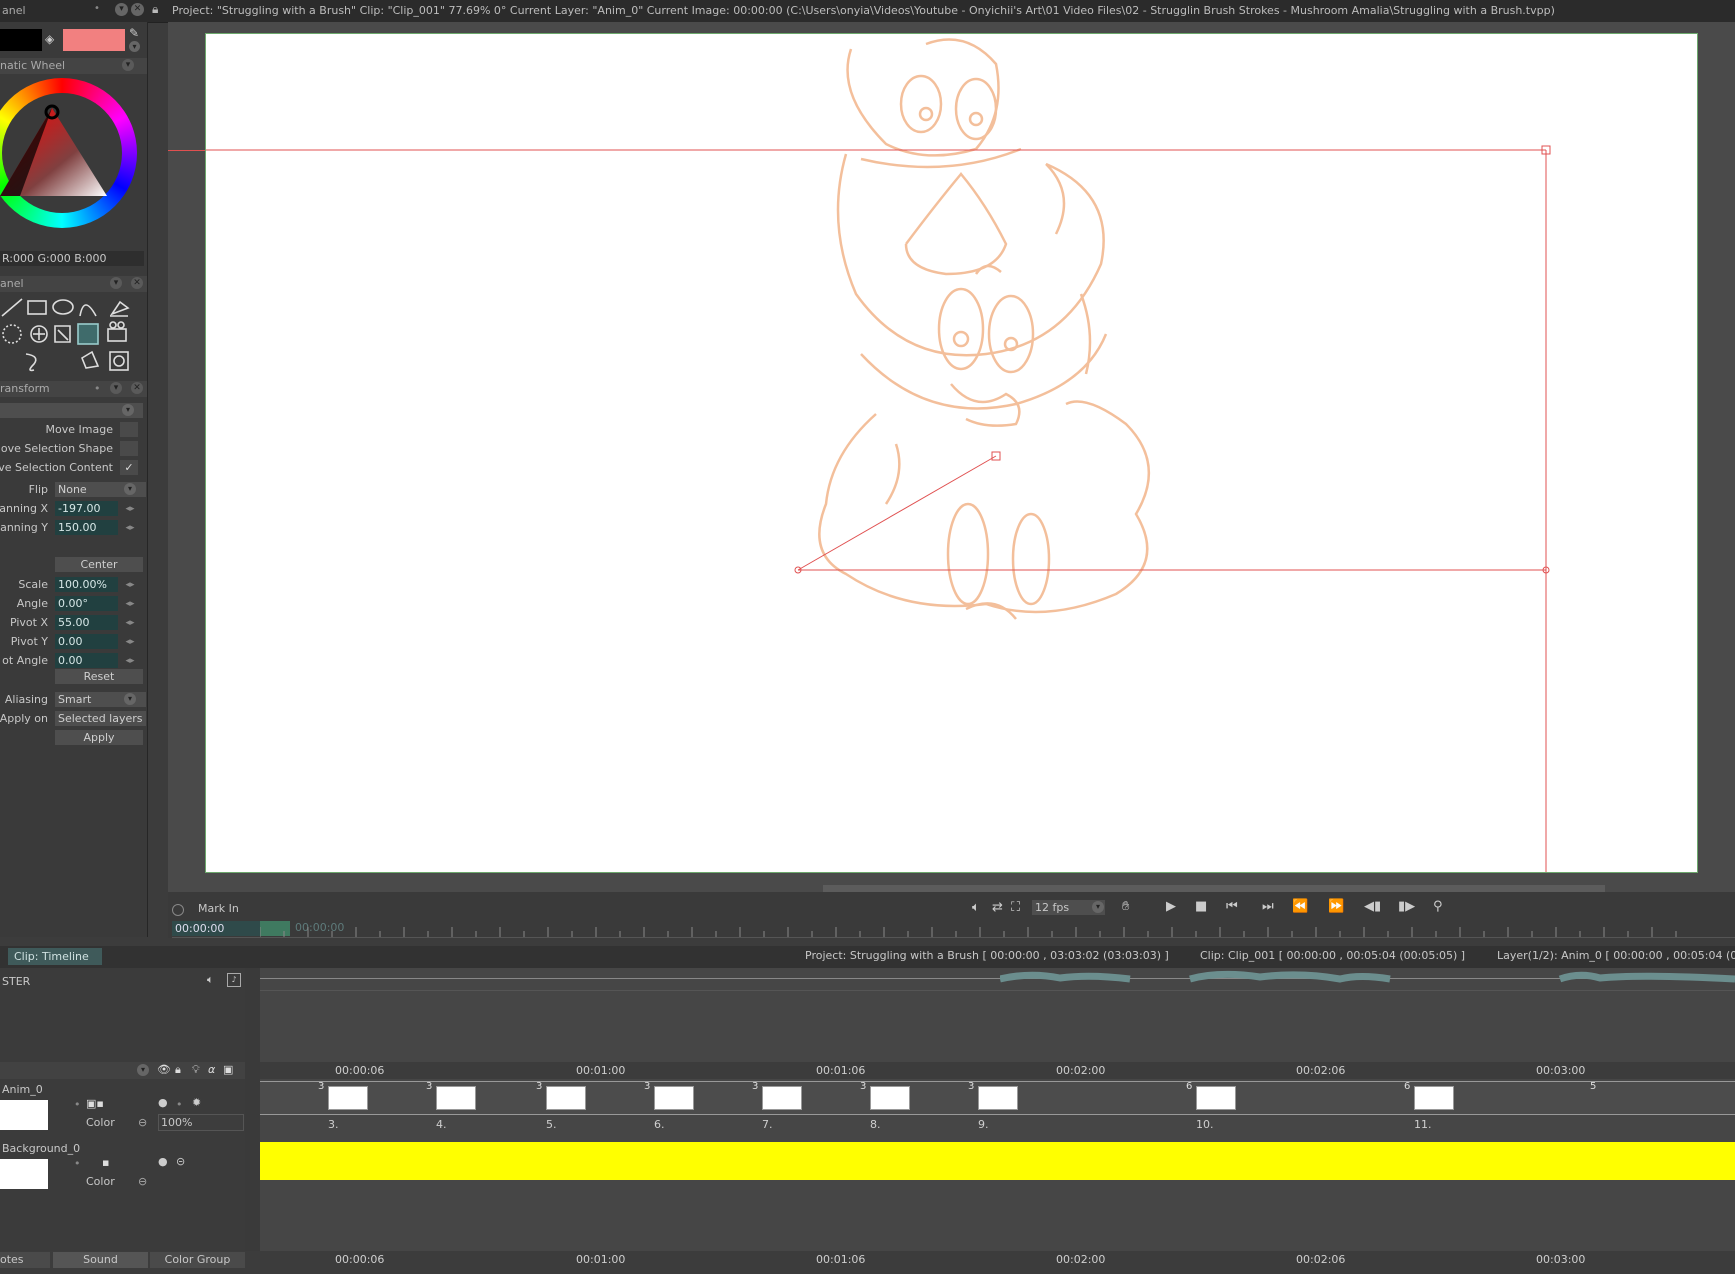  What do you see at coordinates (201, 1122) in the screenshot?
I see `opacity-field: 100%` at bounding box center [201, 1122].